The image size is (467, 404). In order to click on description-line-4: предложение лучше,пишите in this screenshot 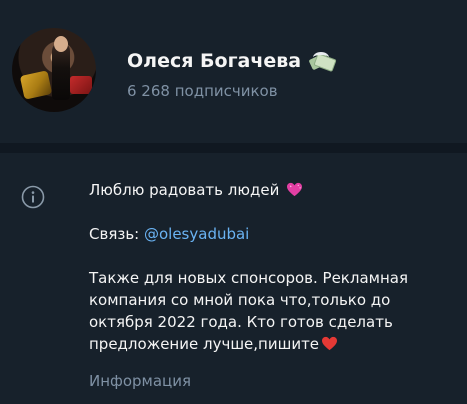, I will do `click(269, 344)`.